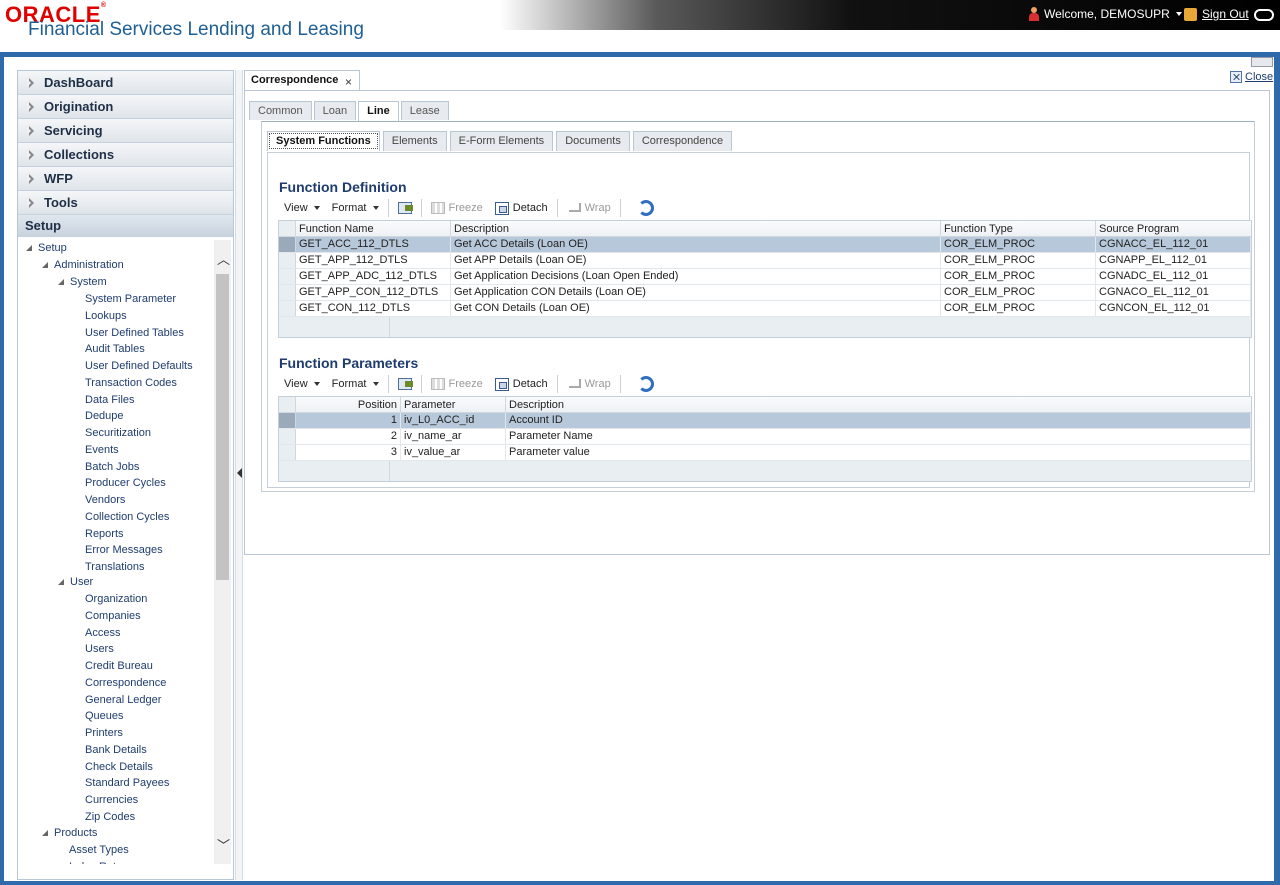 Image resolution: width=1280 pixels, height=885 pixels. Describe the element at coordinates (134, 333) in the screenshot. I see `tree-item: User Defined Tables` at that location.